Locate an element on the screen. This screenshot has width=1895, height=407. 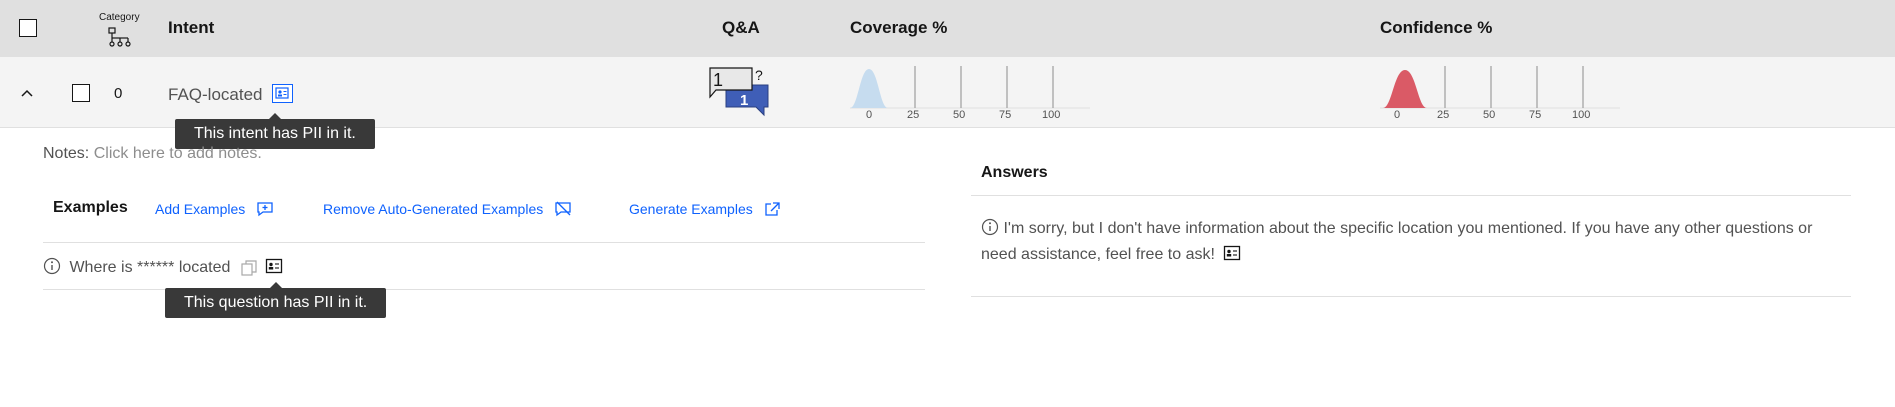
add-examples-label: Add Examples is located at coordinates (200, 209).